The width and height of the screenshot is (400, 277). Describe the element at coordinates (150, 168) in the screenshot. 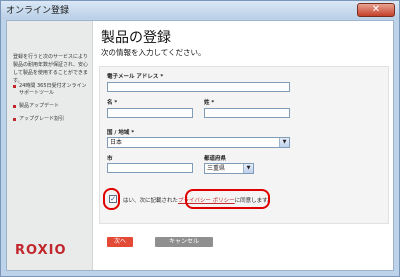

I see `city-field` at that location.